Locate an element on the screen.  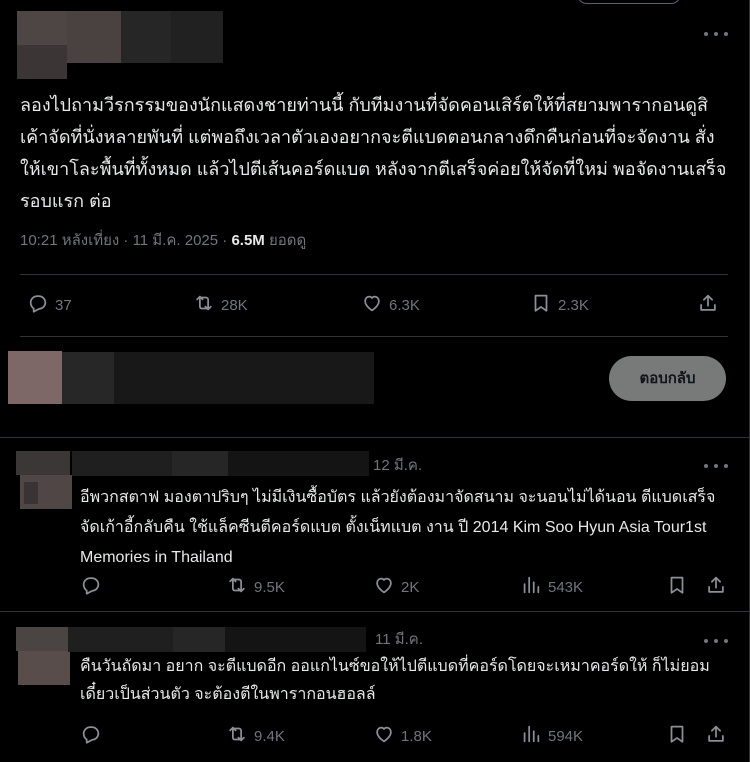
repost-action: 9.4K is located at coordinates (255, 736).